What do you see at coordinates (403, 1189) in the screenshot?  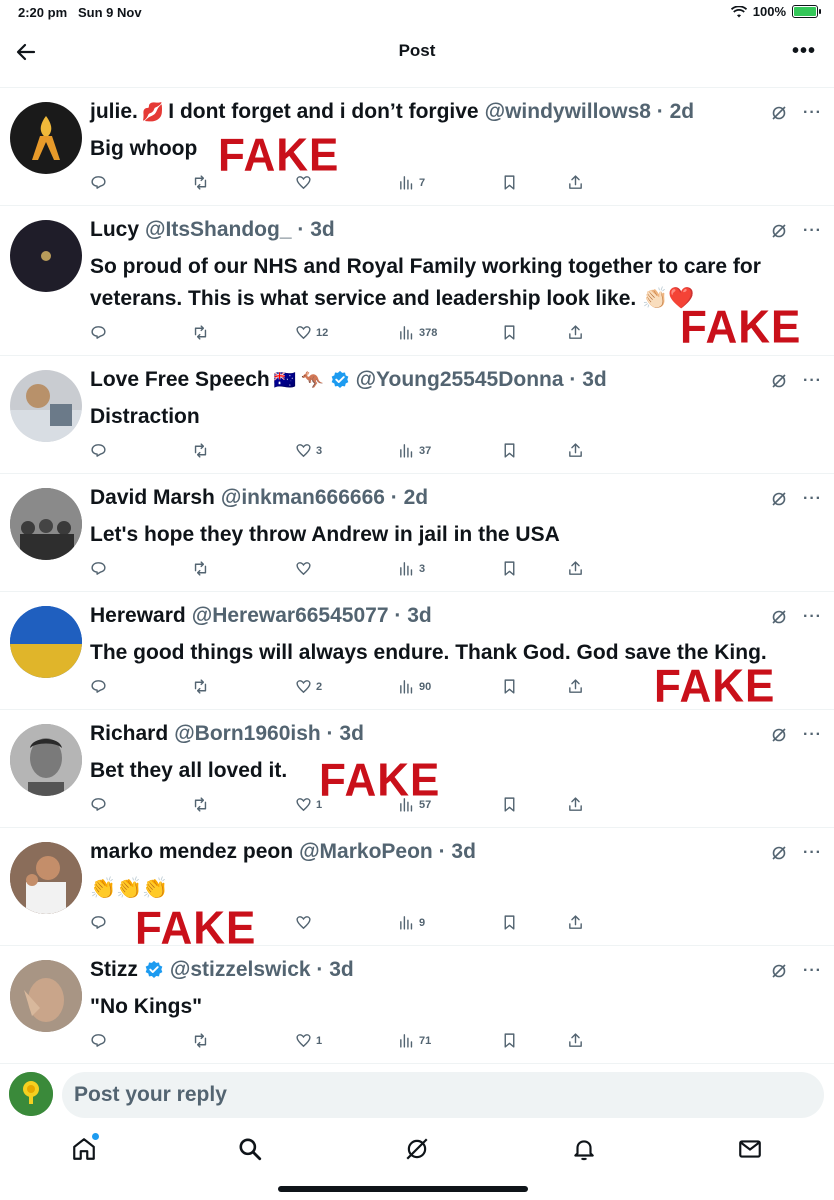 I see `home-indicator` at bounding box center [403, 1189].